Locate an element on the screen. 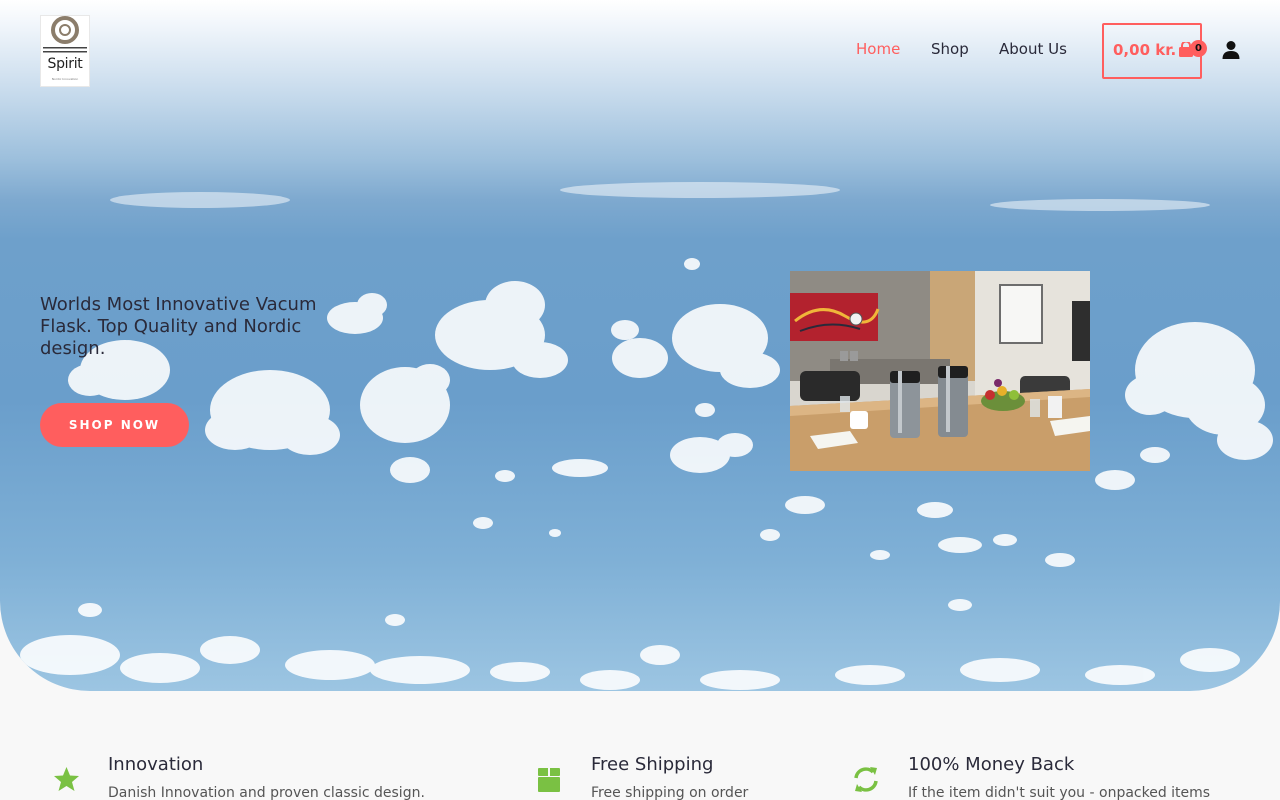 This screenshot has height=800, width=1280. nav-home-link: Home is located at coordinates (878, 51).